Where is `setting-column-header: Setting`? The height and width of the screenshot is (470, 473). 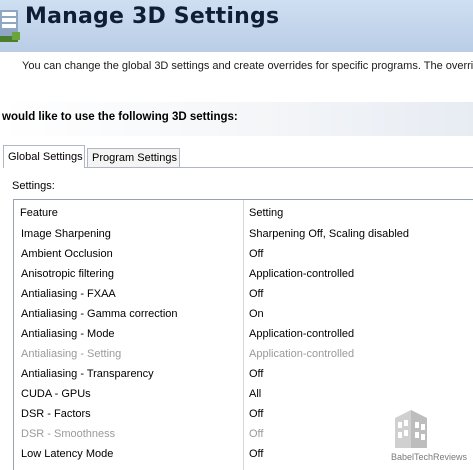
setting-column-header: Setting is located at coordinates (266, 213).